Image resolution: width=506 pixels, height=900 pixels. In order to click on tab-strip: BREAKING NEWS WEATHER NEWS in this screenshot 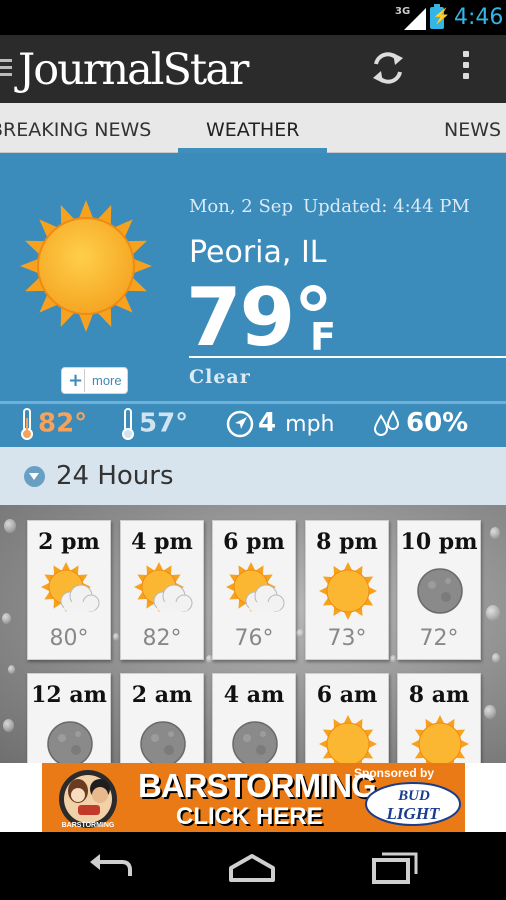, I will do `click(253, 128)`.